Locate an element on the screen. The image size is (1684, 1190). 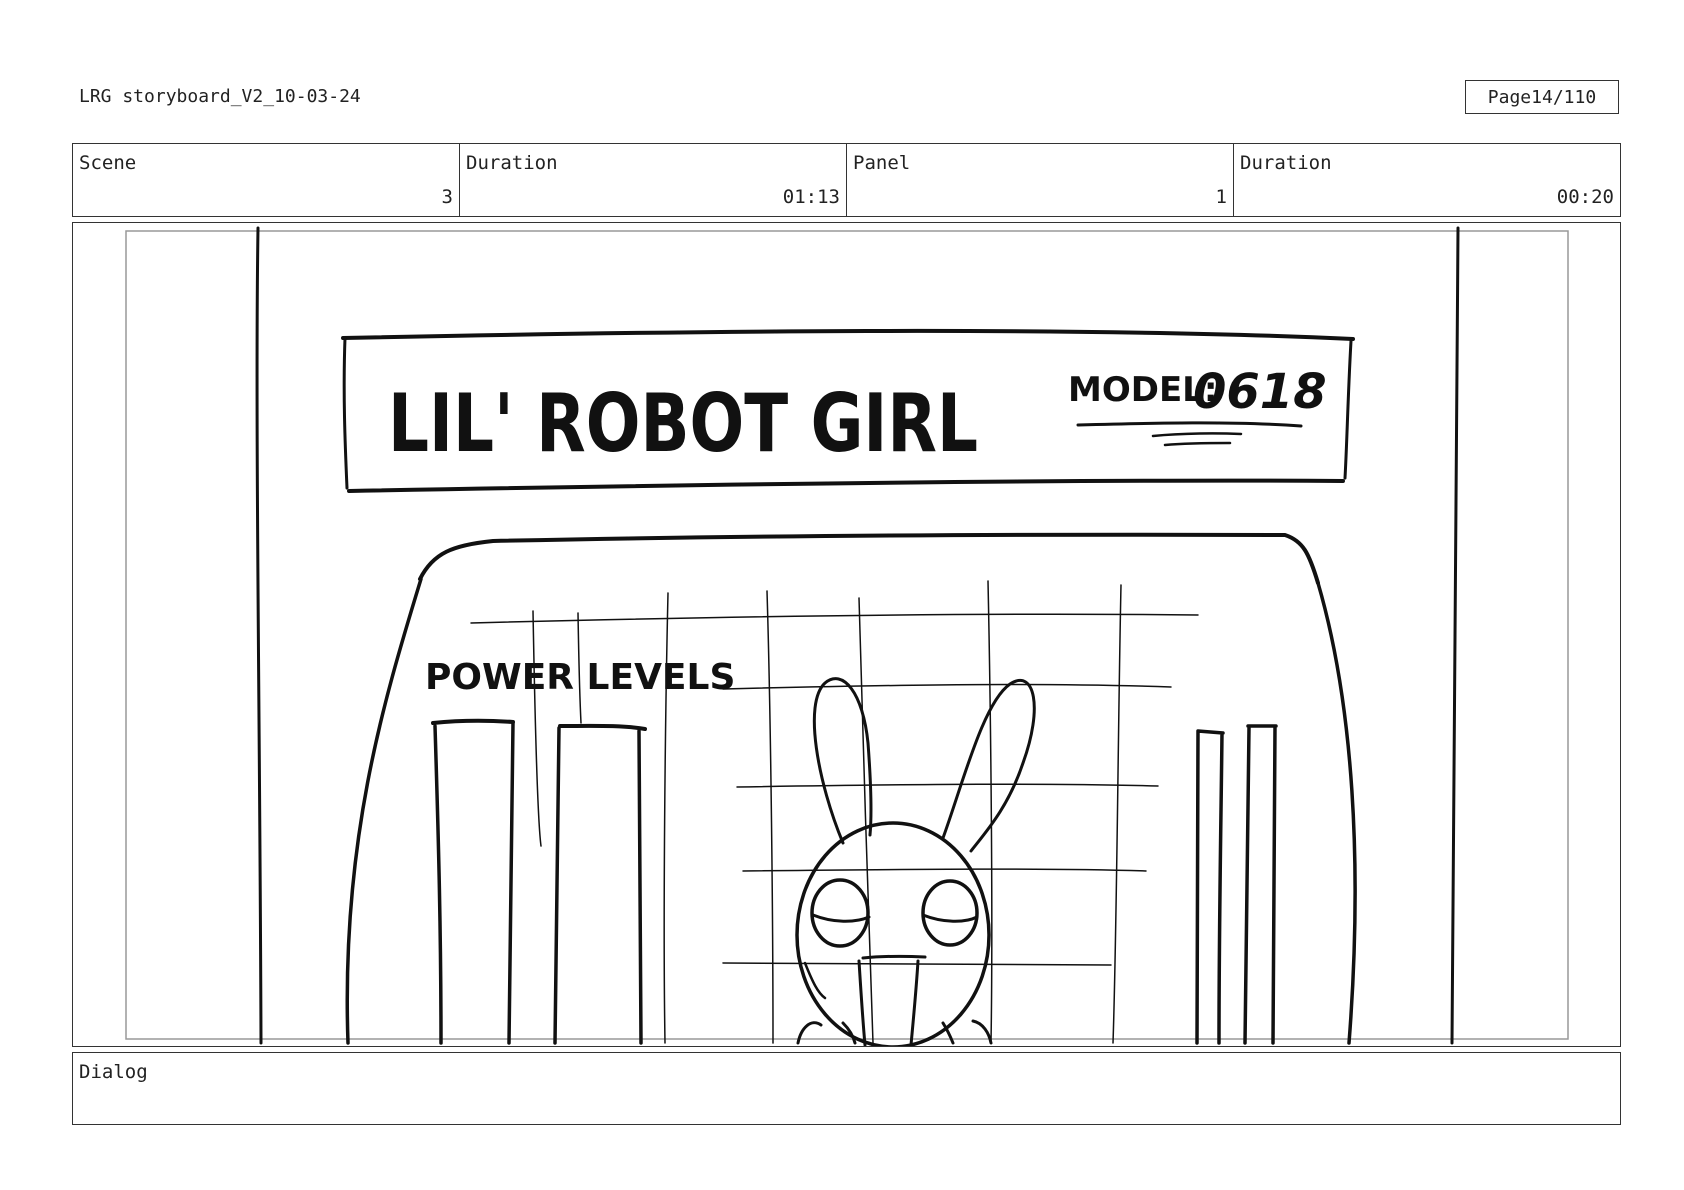
scene-duration-cell: Duration 01:13 is located at coordinates (653, 180).